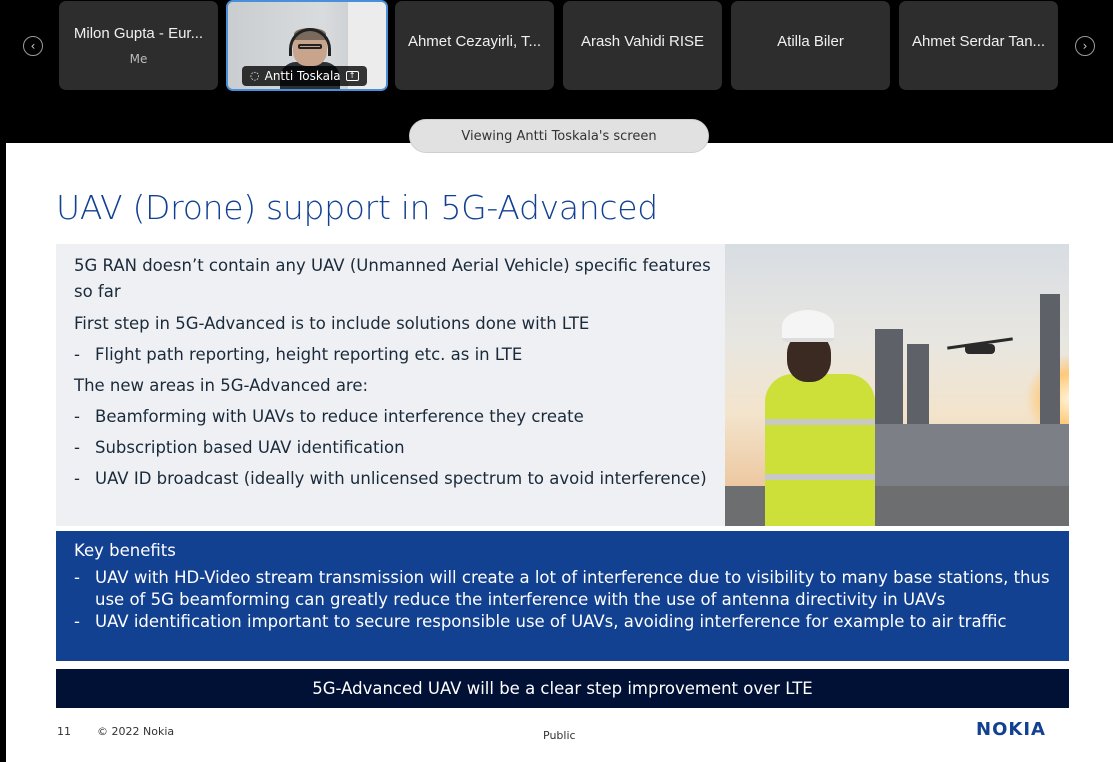 The height and width of the screenshot is (762, 1113). What do you see at coordinates (138, 45) in the screenshot?
I see `participant-tile-self: Milon Gupta - Eur... Me` at bounding box center [138, 45].